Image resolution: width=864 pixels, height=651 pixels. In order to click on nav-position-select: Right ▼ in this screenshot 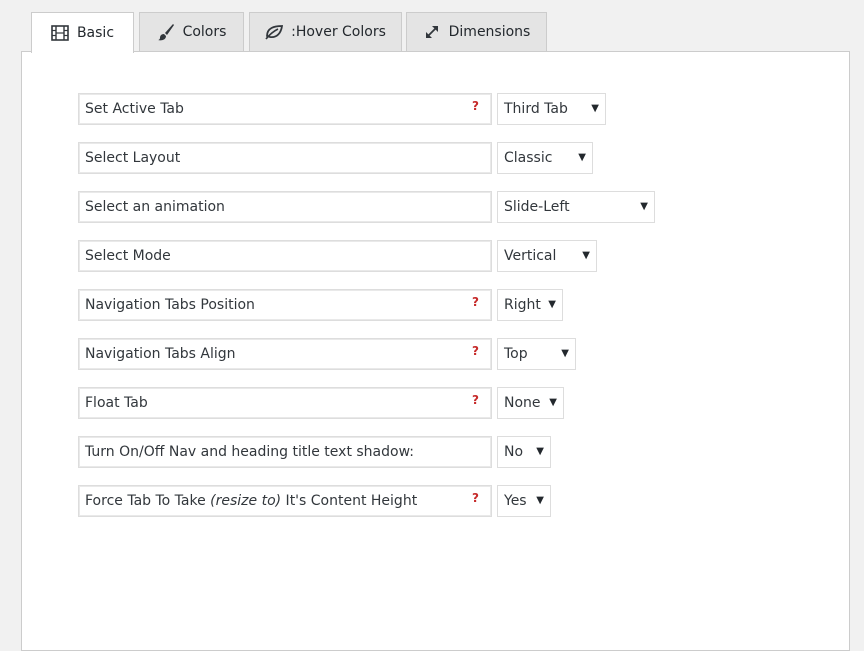, I will do `click(530, 305)`.